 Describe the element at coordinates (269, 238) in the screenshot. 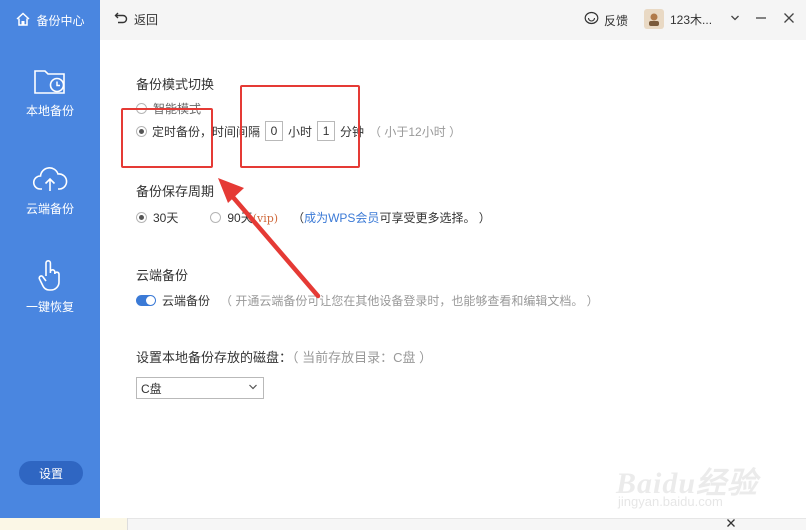

I see `annotation-arrow-icon` at that location.